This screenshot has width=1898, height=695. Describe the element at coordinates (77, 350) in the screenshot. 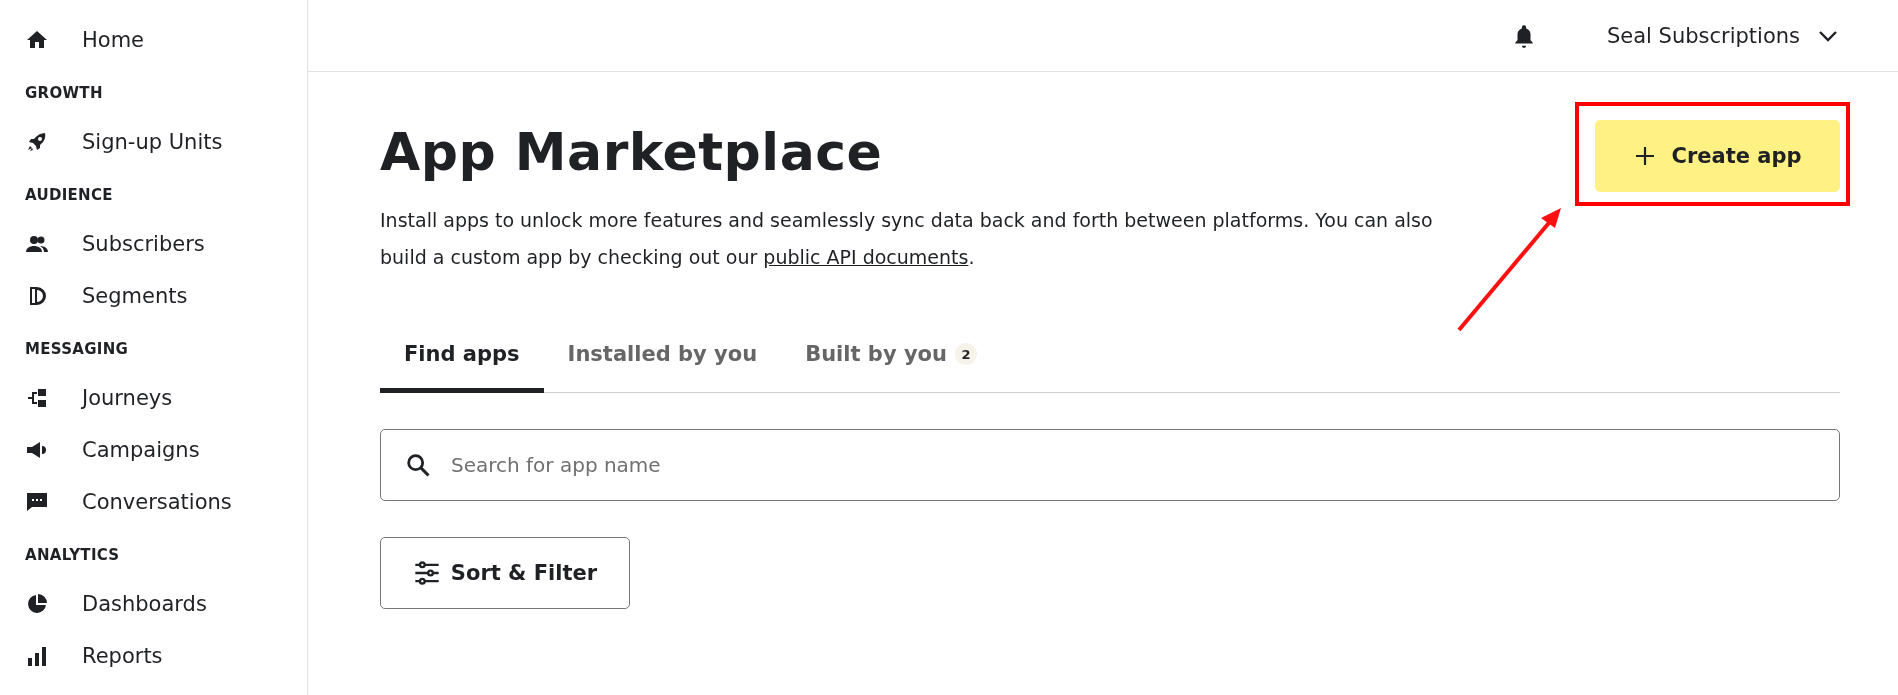

I see `section-heading: MESSAGING` at that location.